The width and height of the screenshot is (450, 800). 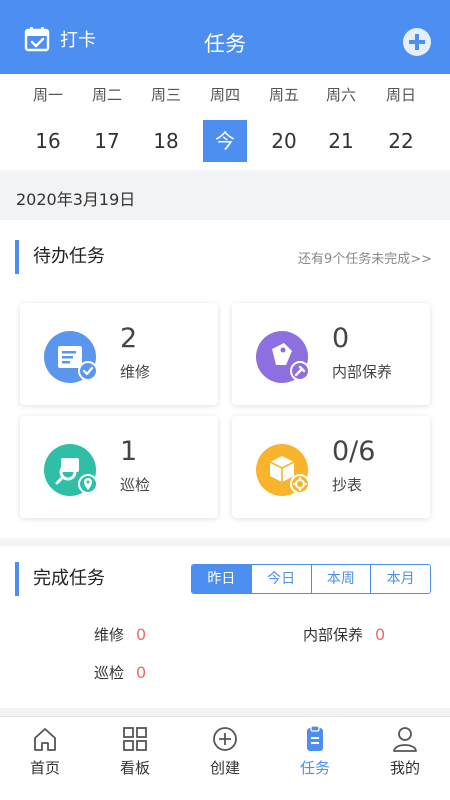 I want to click on bottom-tab-bar: 首页 看板 创建 任务 我的, so click(x=225, y=758).